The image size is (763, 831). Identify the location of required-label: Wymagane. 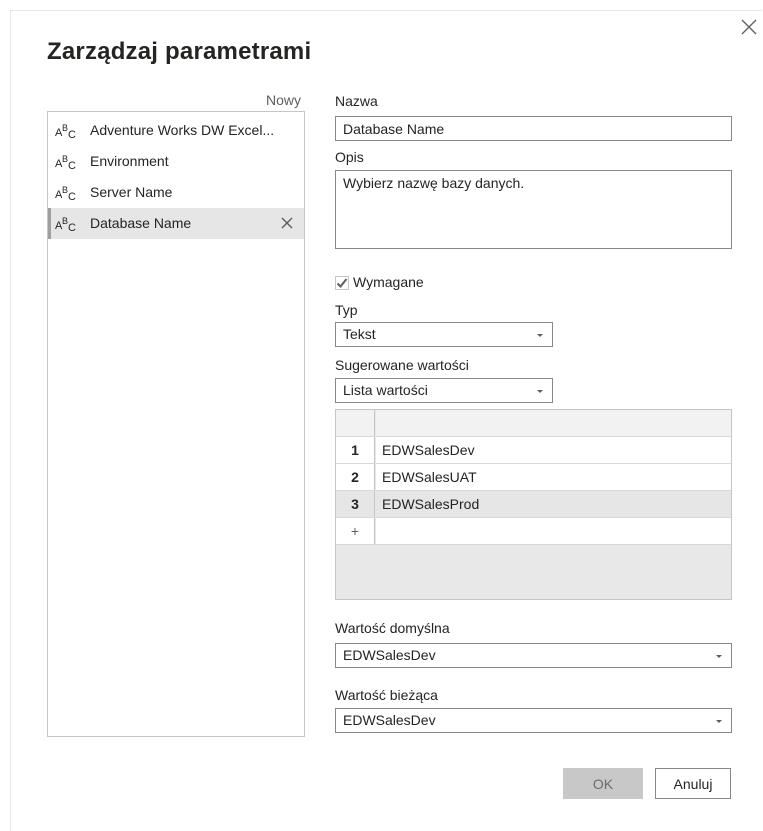
(388, 282).